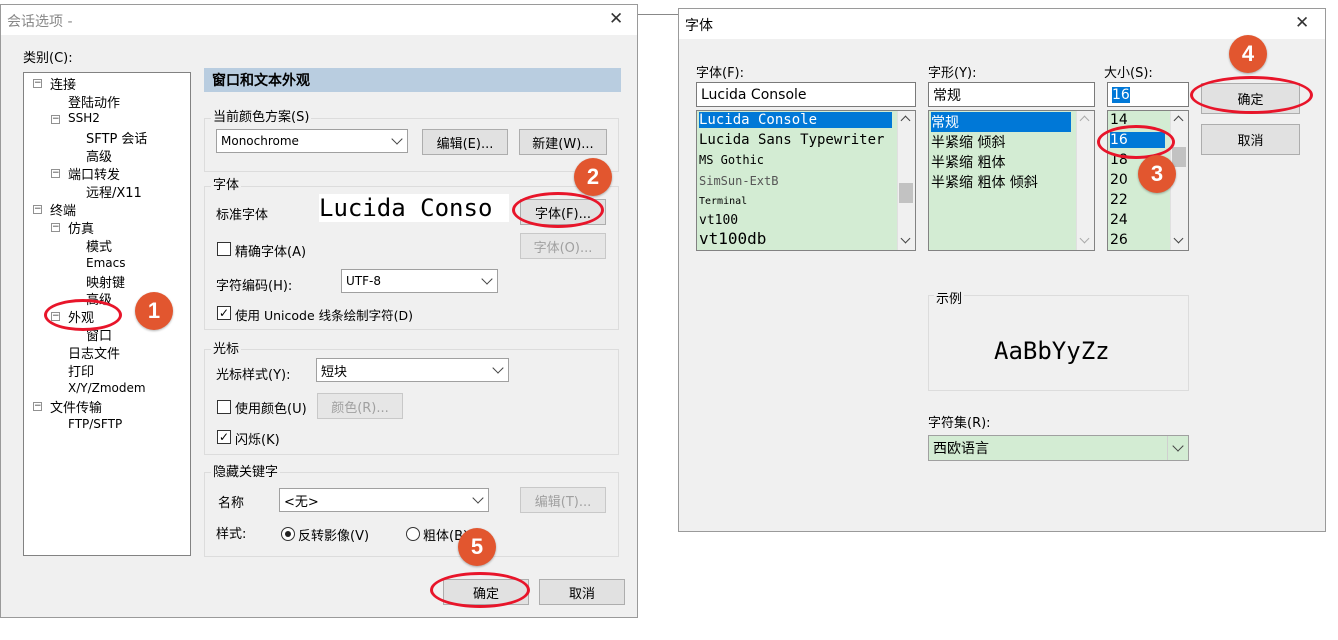  What do you see at coordinates (732, 238) in the screenshot?
I see `list-item: vt100db` at bounding box center [732, 238].